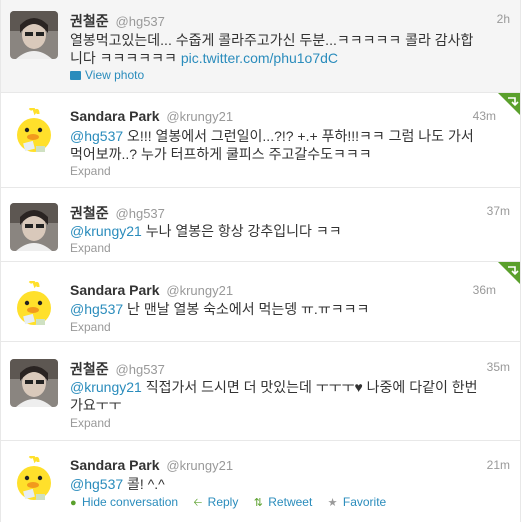 Image resolution: width=521 pixels, height=522 pixels. Describe the element at coordinates (498, 367) in the screenshot. I see `tweet-time: 35m` at that location.